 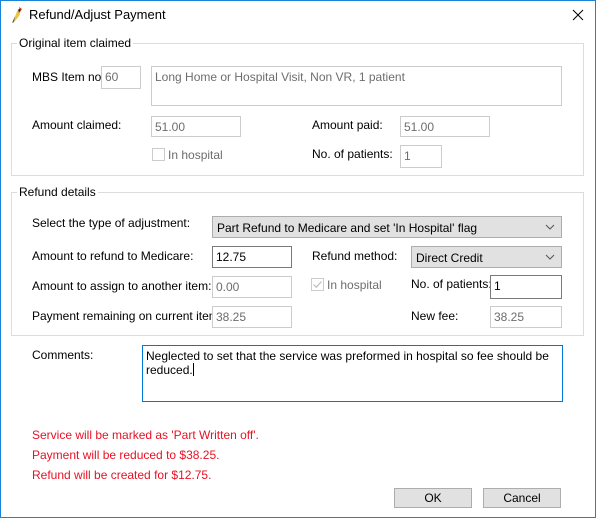 I want to click on refund-in-hospital-label: In hospital, so click(x=354, y=285).